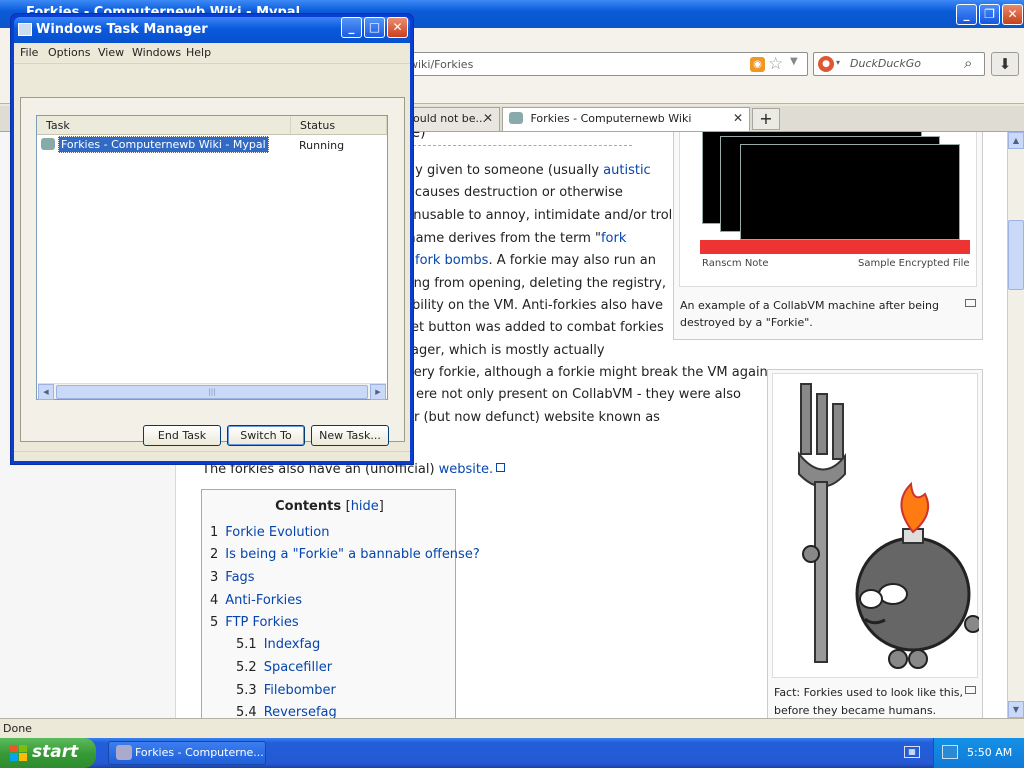  Describe the element at coordinates (286, 711) in the screenshot. I see `toc-item: 5.4 Reversefag` at that location.